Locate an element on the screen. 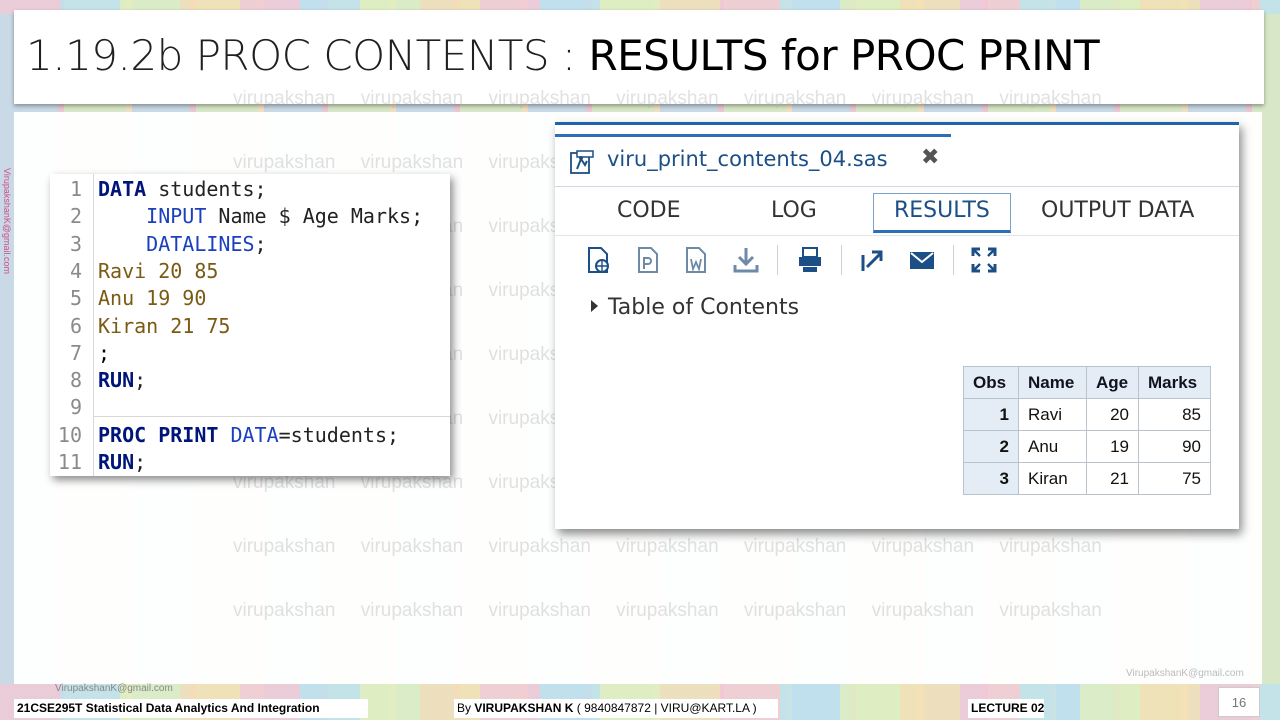 The width and height of the screenshot is (1280, 720). code-text: DATALINES; is located at coordinates (182, 244).